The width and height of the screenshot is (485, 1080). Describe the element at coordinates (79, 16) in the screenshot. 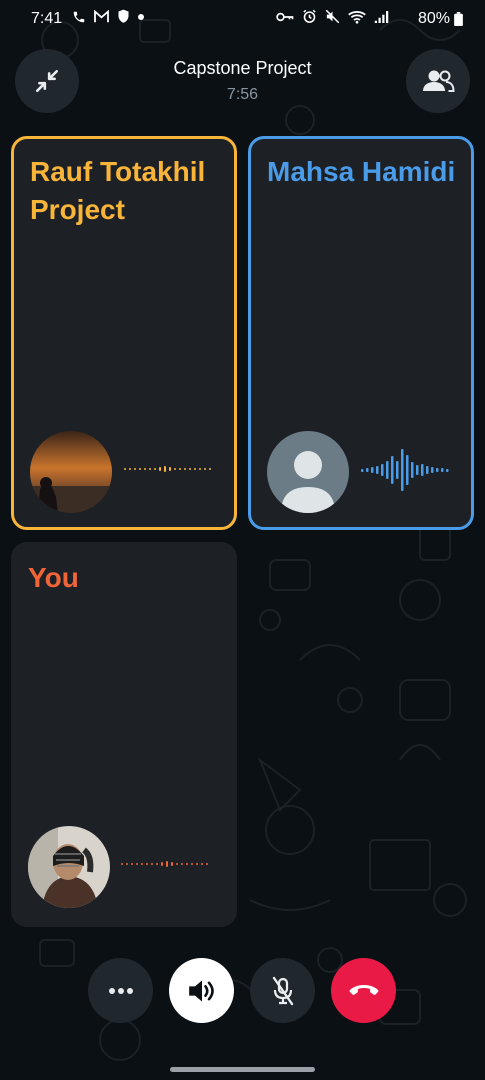

I see `phone-icon` at that location.